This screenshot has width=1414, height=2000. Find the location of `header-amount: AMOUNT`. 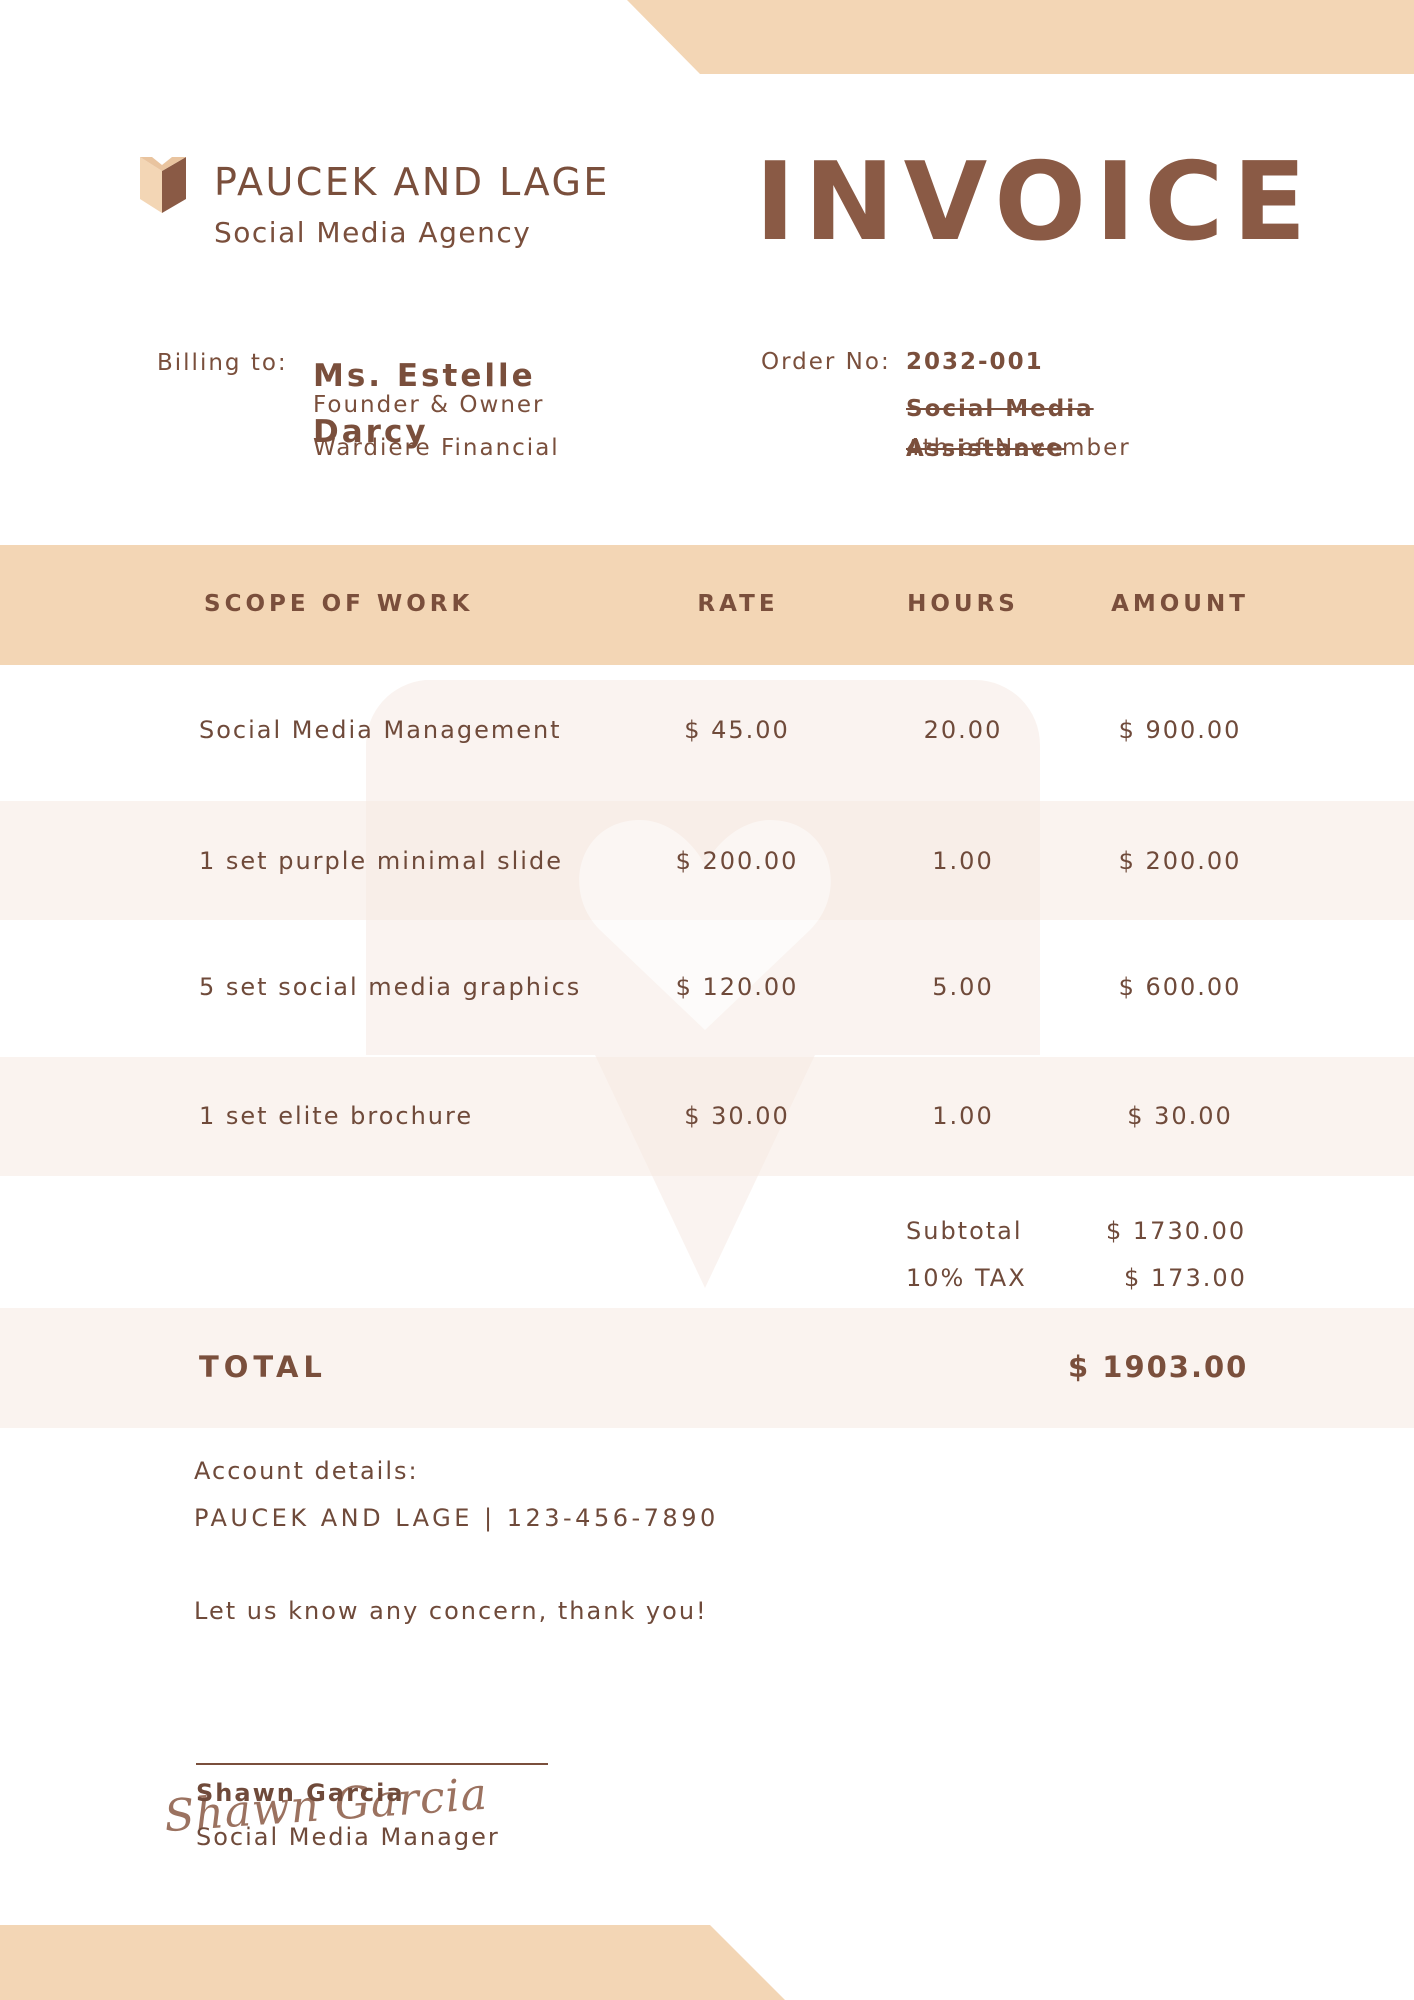

header-amount: AMOUNT is located at coordinates (1180, 604).